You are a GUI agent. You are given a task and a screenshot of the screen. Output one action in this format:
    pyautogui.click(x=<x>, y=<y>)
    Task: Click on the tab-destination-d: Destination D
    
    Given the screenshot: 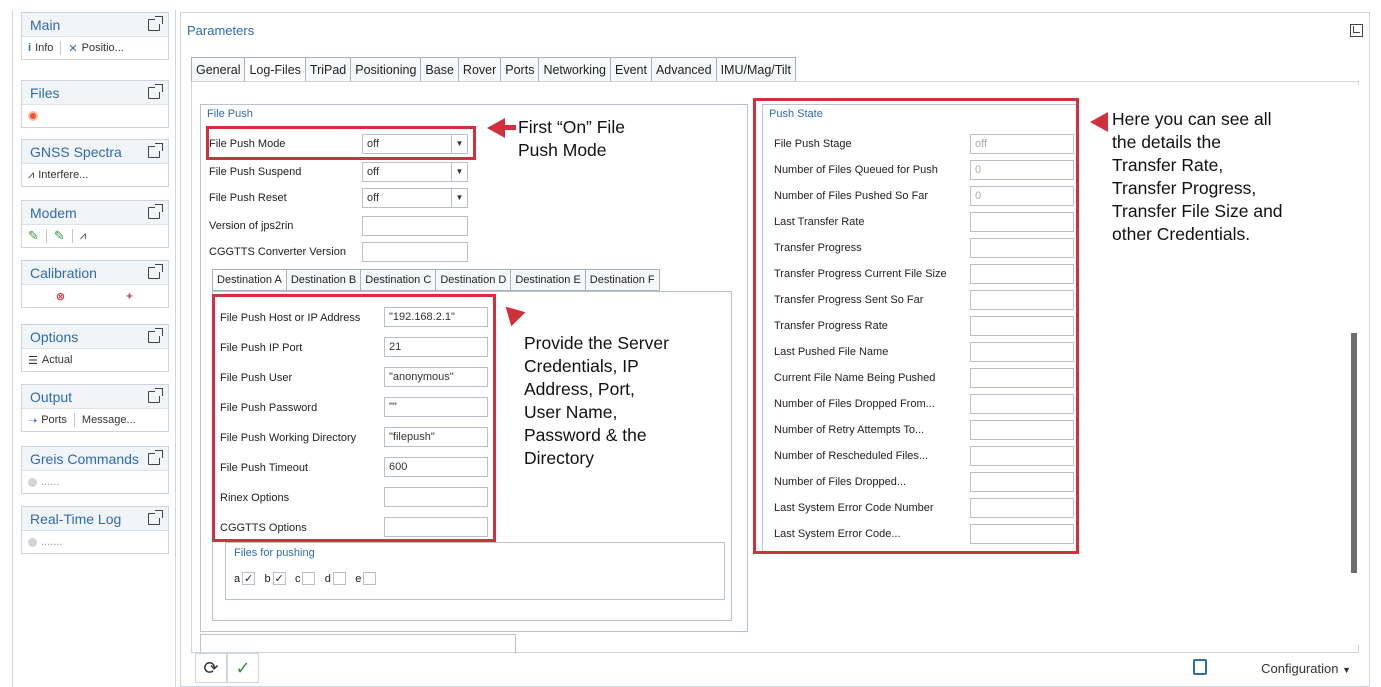 What is the action you would take?
    pyautogui.click(x=473, y=280)
    